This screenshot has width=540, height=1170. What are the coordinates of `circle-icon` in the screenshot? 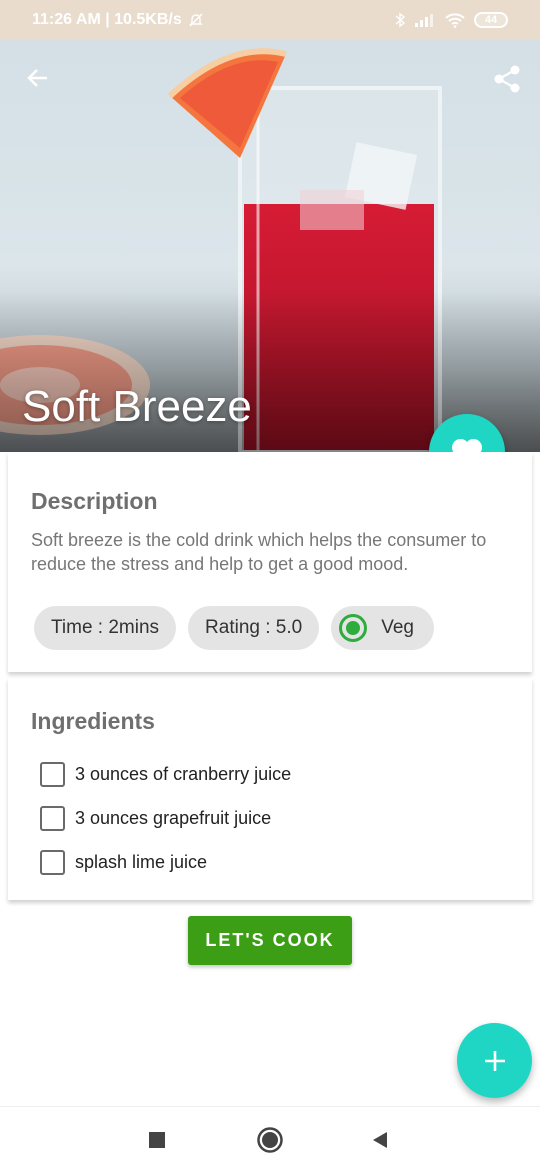 It's located at (270, 1140).